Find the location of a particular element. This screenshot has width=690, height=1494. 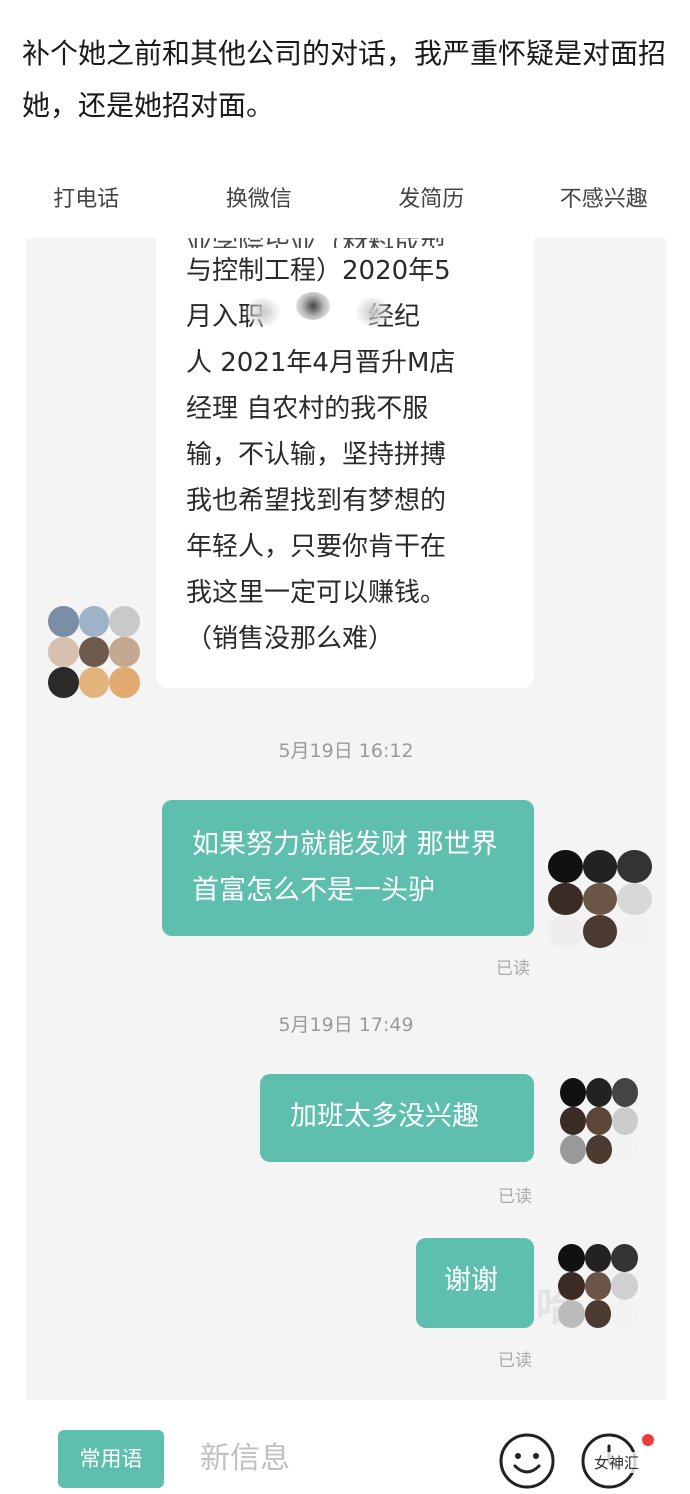

outgoing-message-text: 谢谢 is located at coordinates (471, 1280).